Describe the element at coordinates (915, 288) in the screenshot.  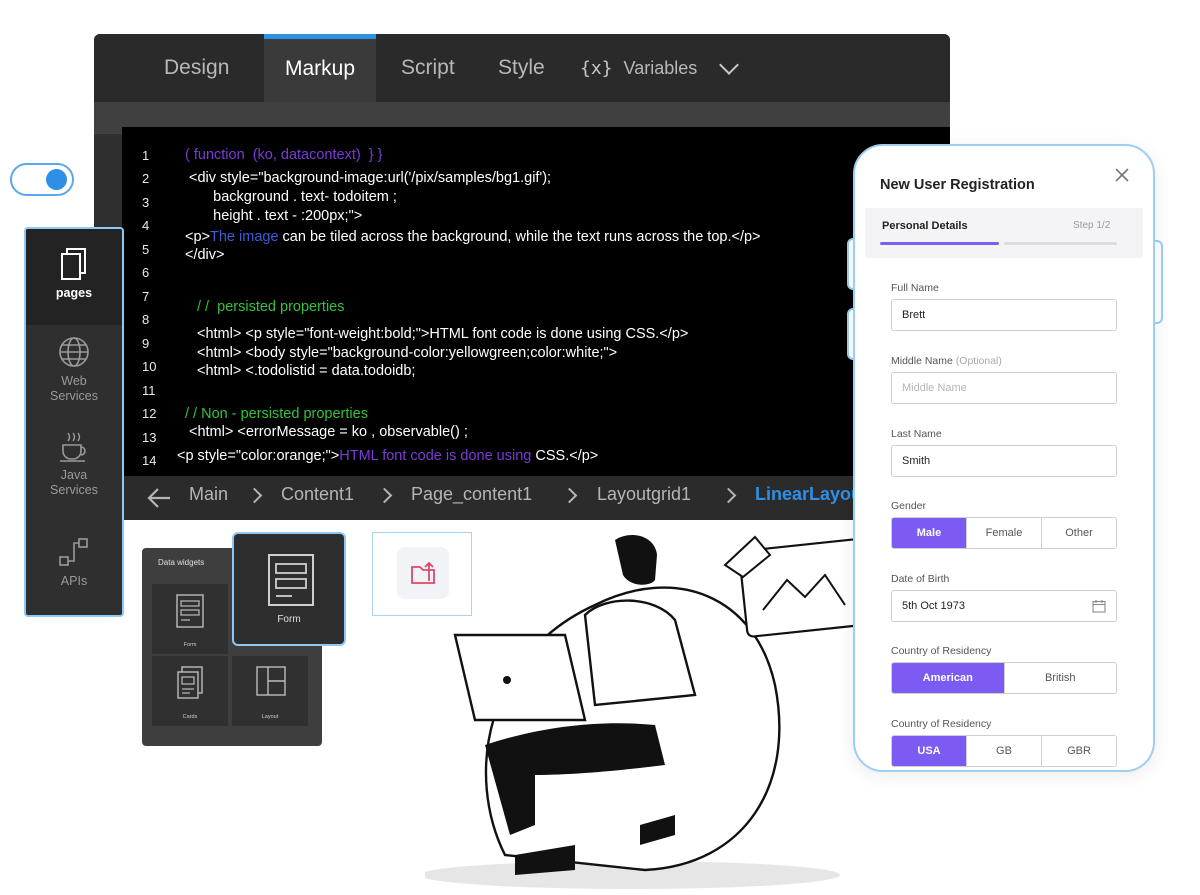
I see `full-name-label: Full Name` at that location.